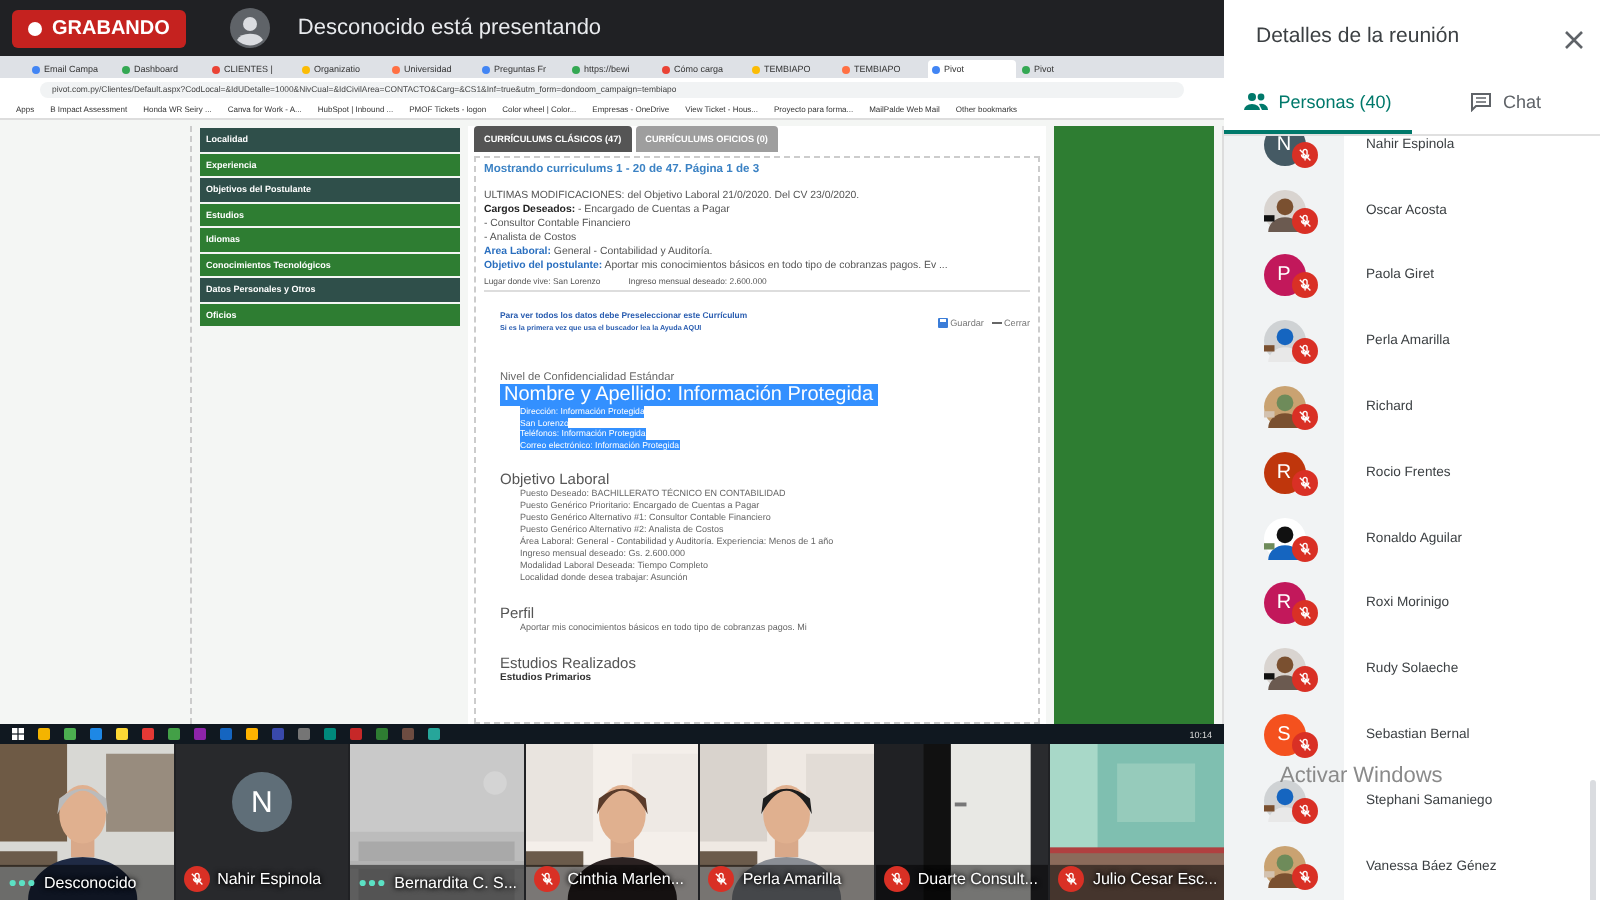 The width and height of the screenshot is (1600, 900). Describe the element at coordinates (99, 28) in the screenshot. I see `recording-badge: GRABANDO` at that location.